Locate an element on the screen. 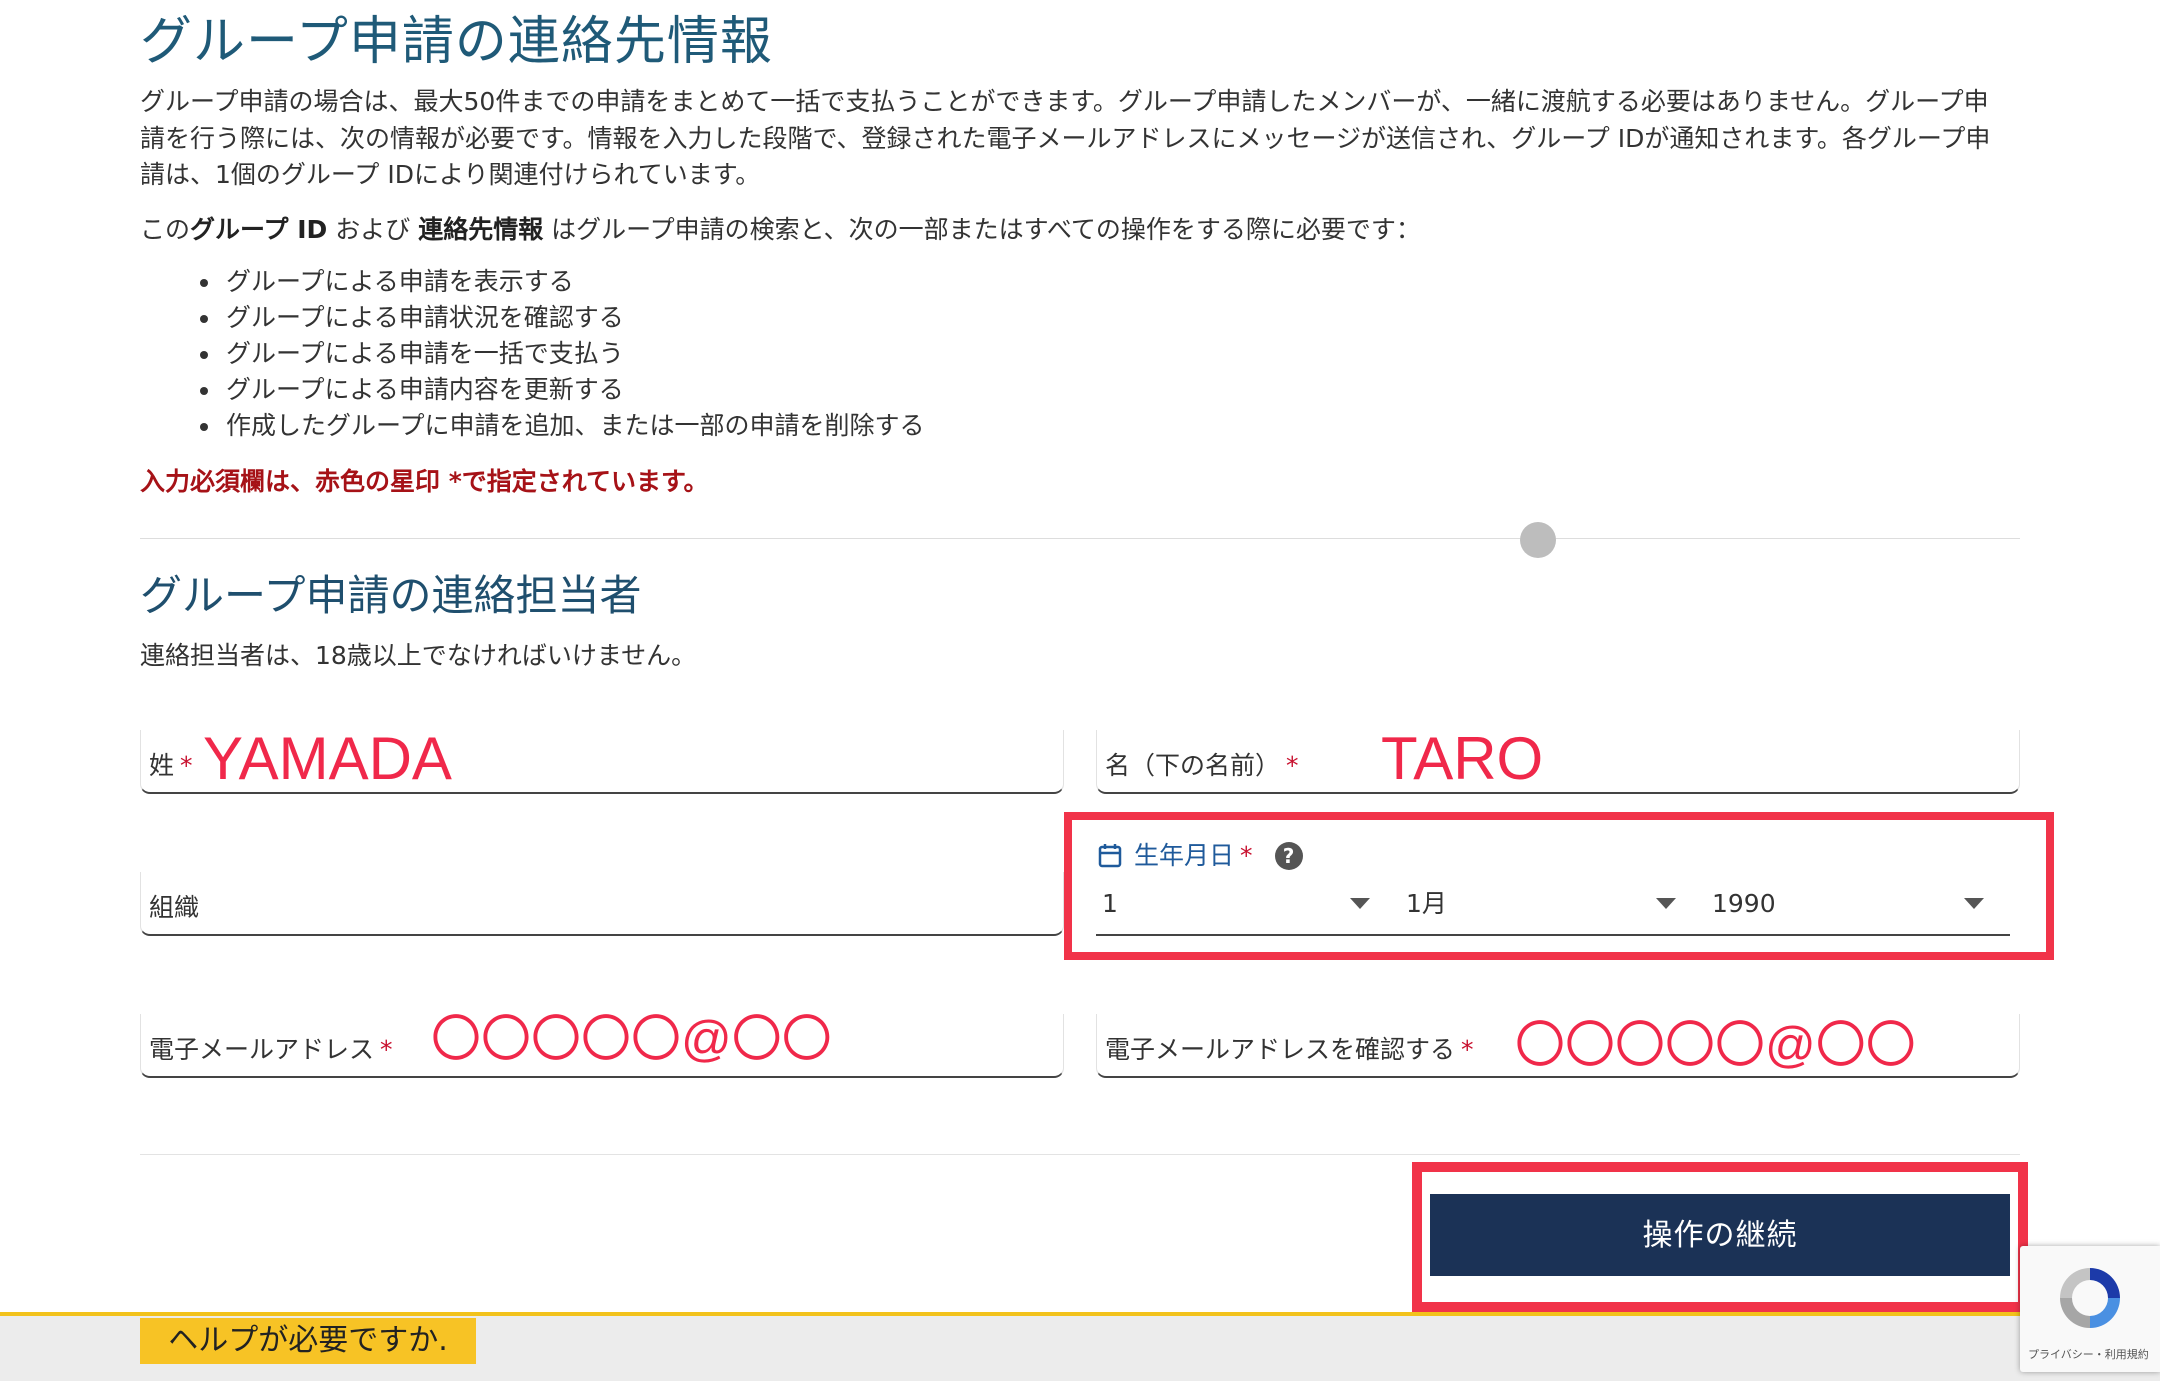 The image size is (2160, 1381). email-label: 電子メールアドレス * is located at coordinates (271, 1049).